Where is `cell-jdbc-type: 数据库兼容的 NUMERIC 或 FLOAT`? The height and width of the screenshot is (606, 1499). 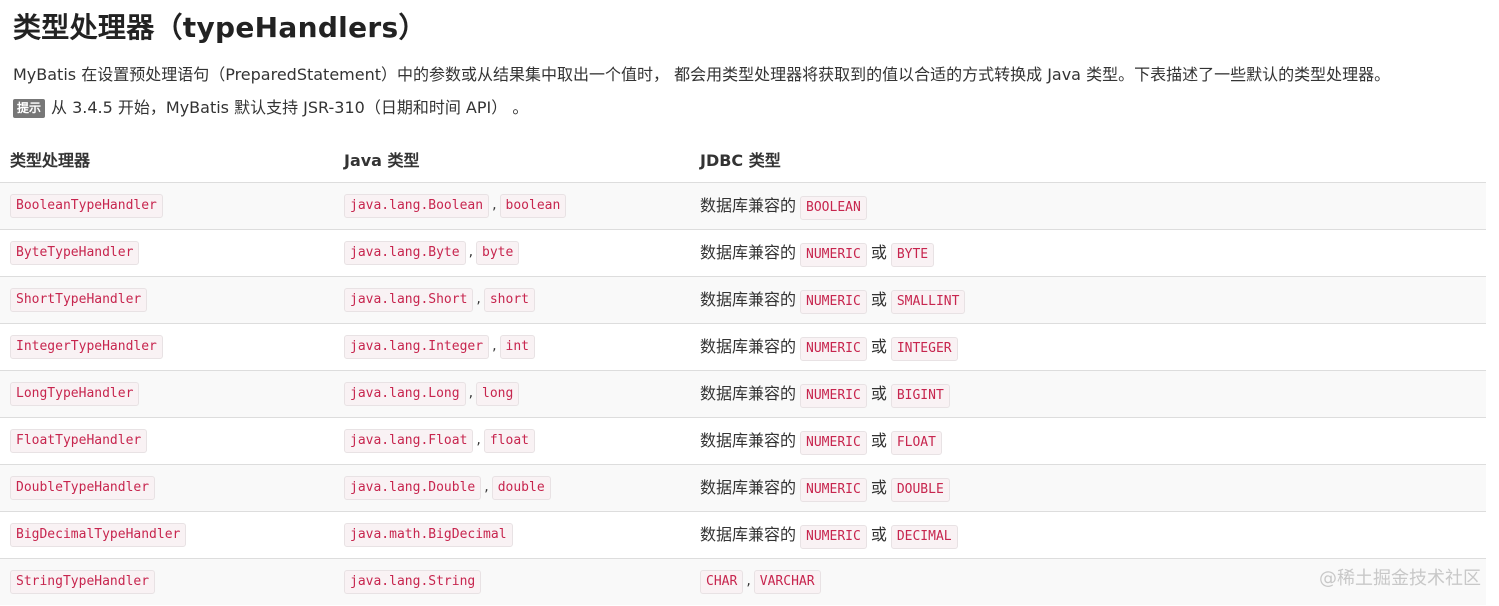
cell-jdbc-type: 数据库兼容的 NUMERIC 或 FLOAT is located at coordinates (1088, 441).